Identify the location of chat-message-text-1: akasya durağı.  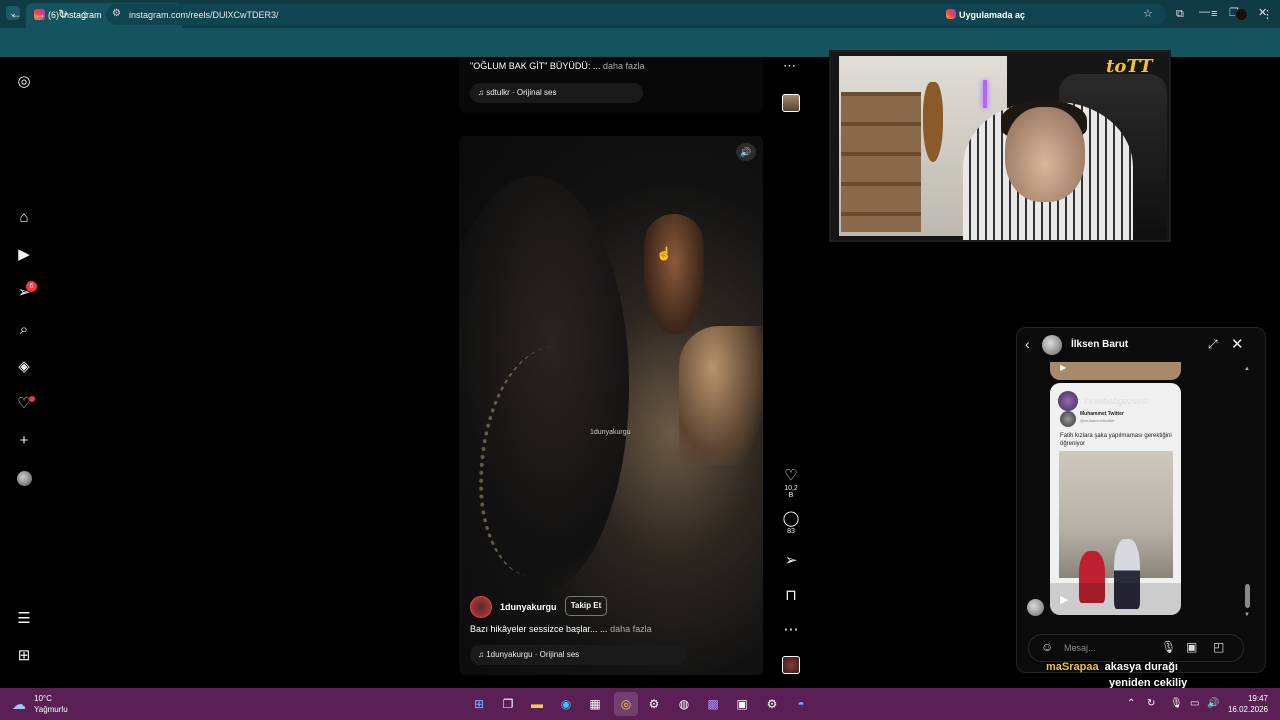
(1141, 667).